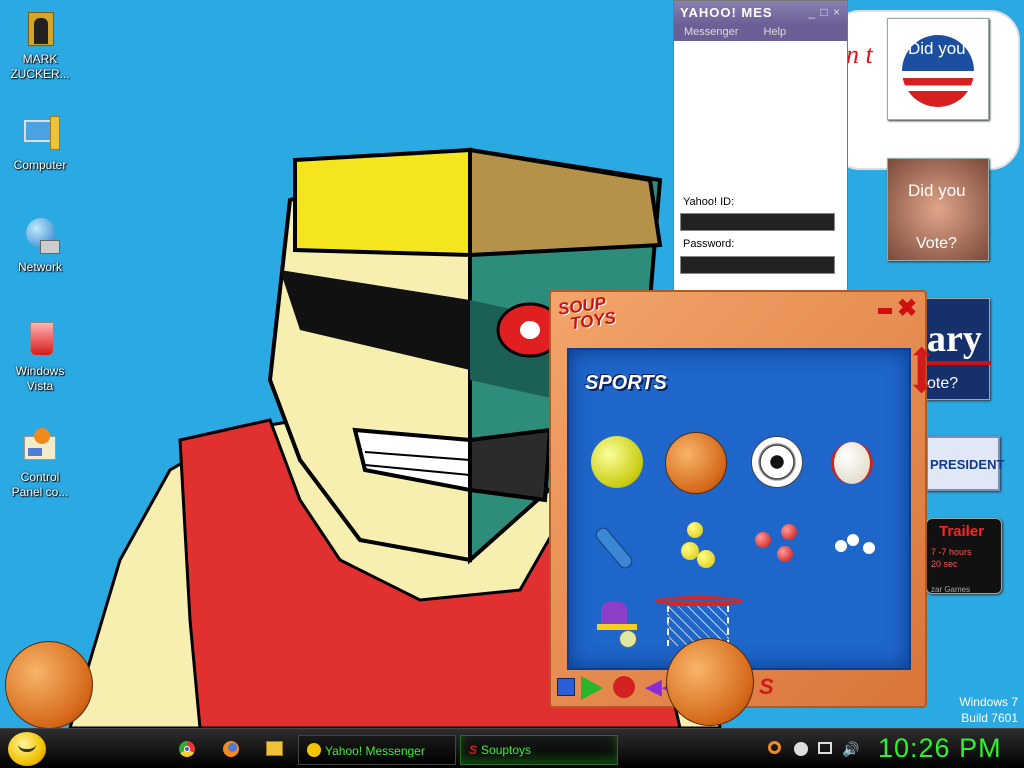  What do you see at coordinates (726, 12) in the screenshot?
I see `yahoo-title: YAHOO! MES` at bounding box center [726, 12].